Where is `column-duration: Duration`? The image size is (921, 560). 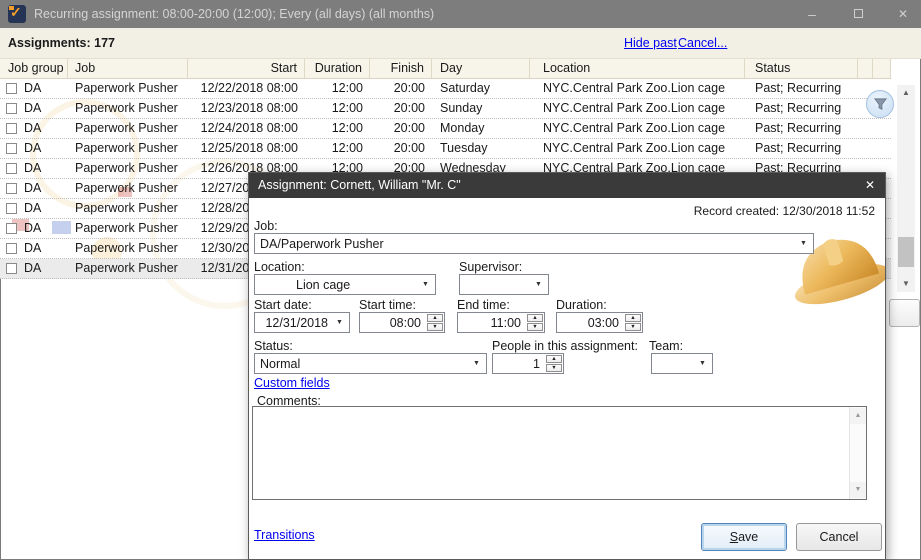
column-duration: Duration is located at coordinates (337, 68).